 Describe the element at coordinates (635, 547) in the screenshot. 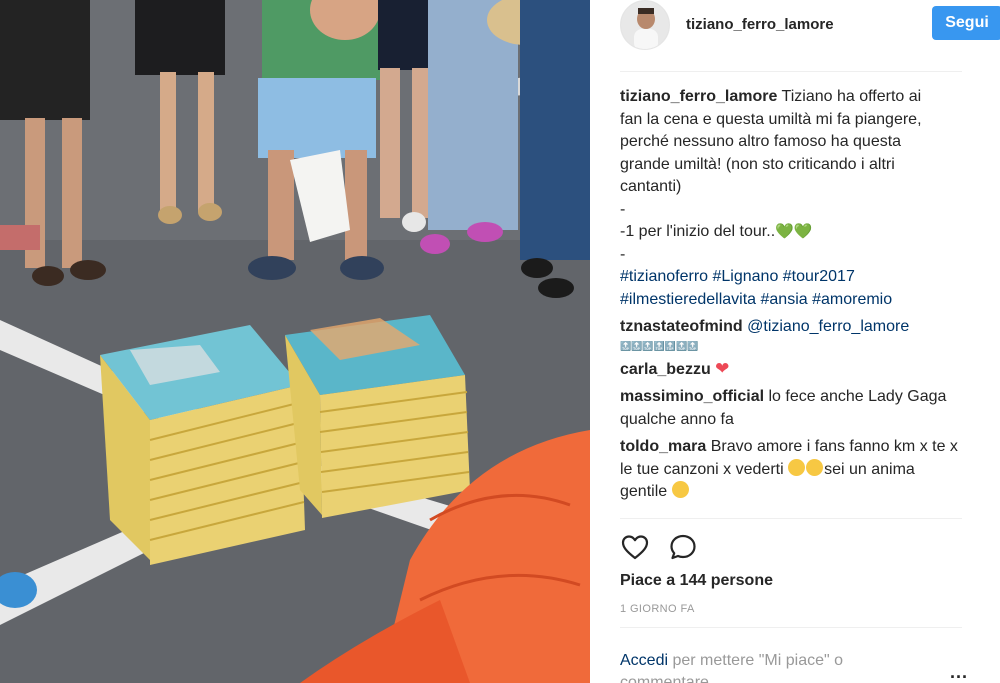

I see `heart-outline-icon` at that location.